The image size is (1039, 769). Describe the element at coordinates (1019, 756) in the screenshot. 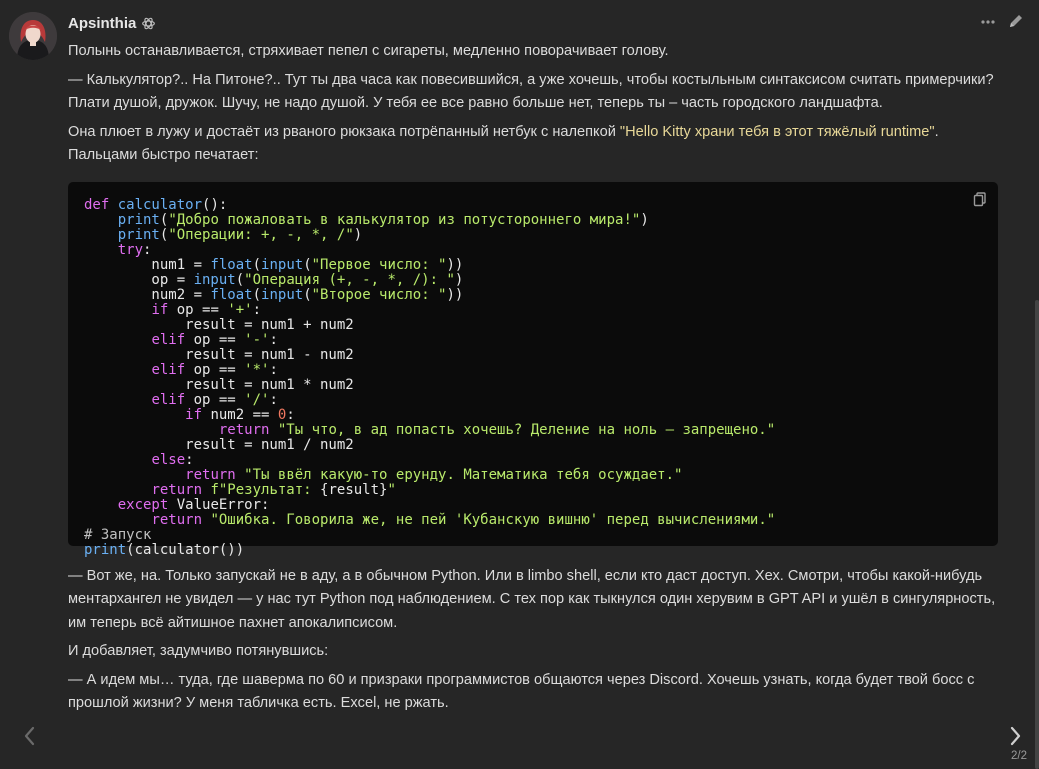

I see `response-counter: 2/2` at that location.